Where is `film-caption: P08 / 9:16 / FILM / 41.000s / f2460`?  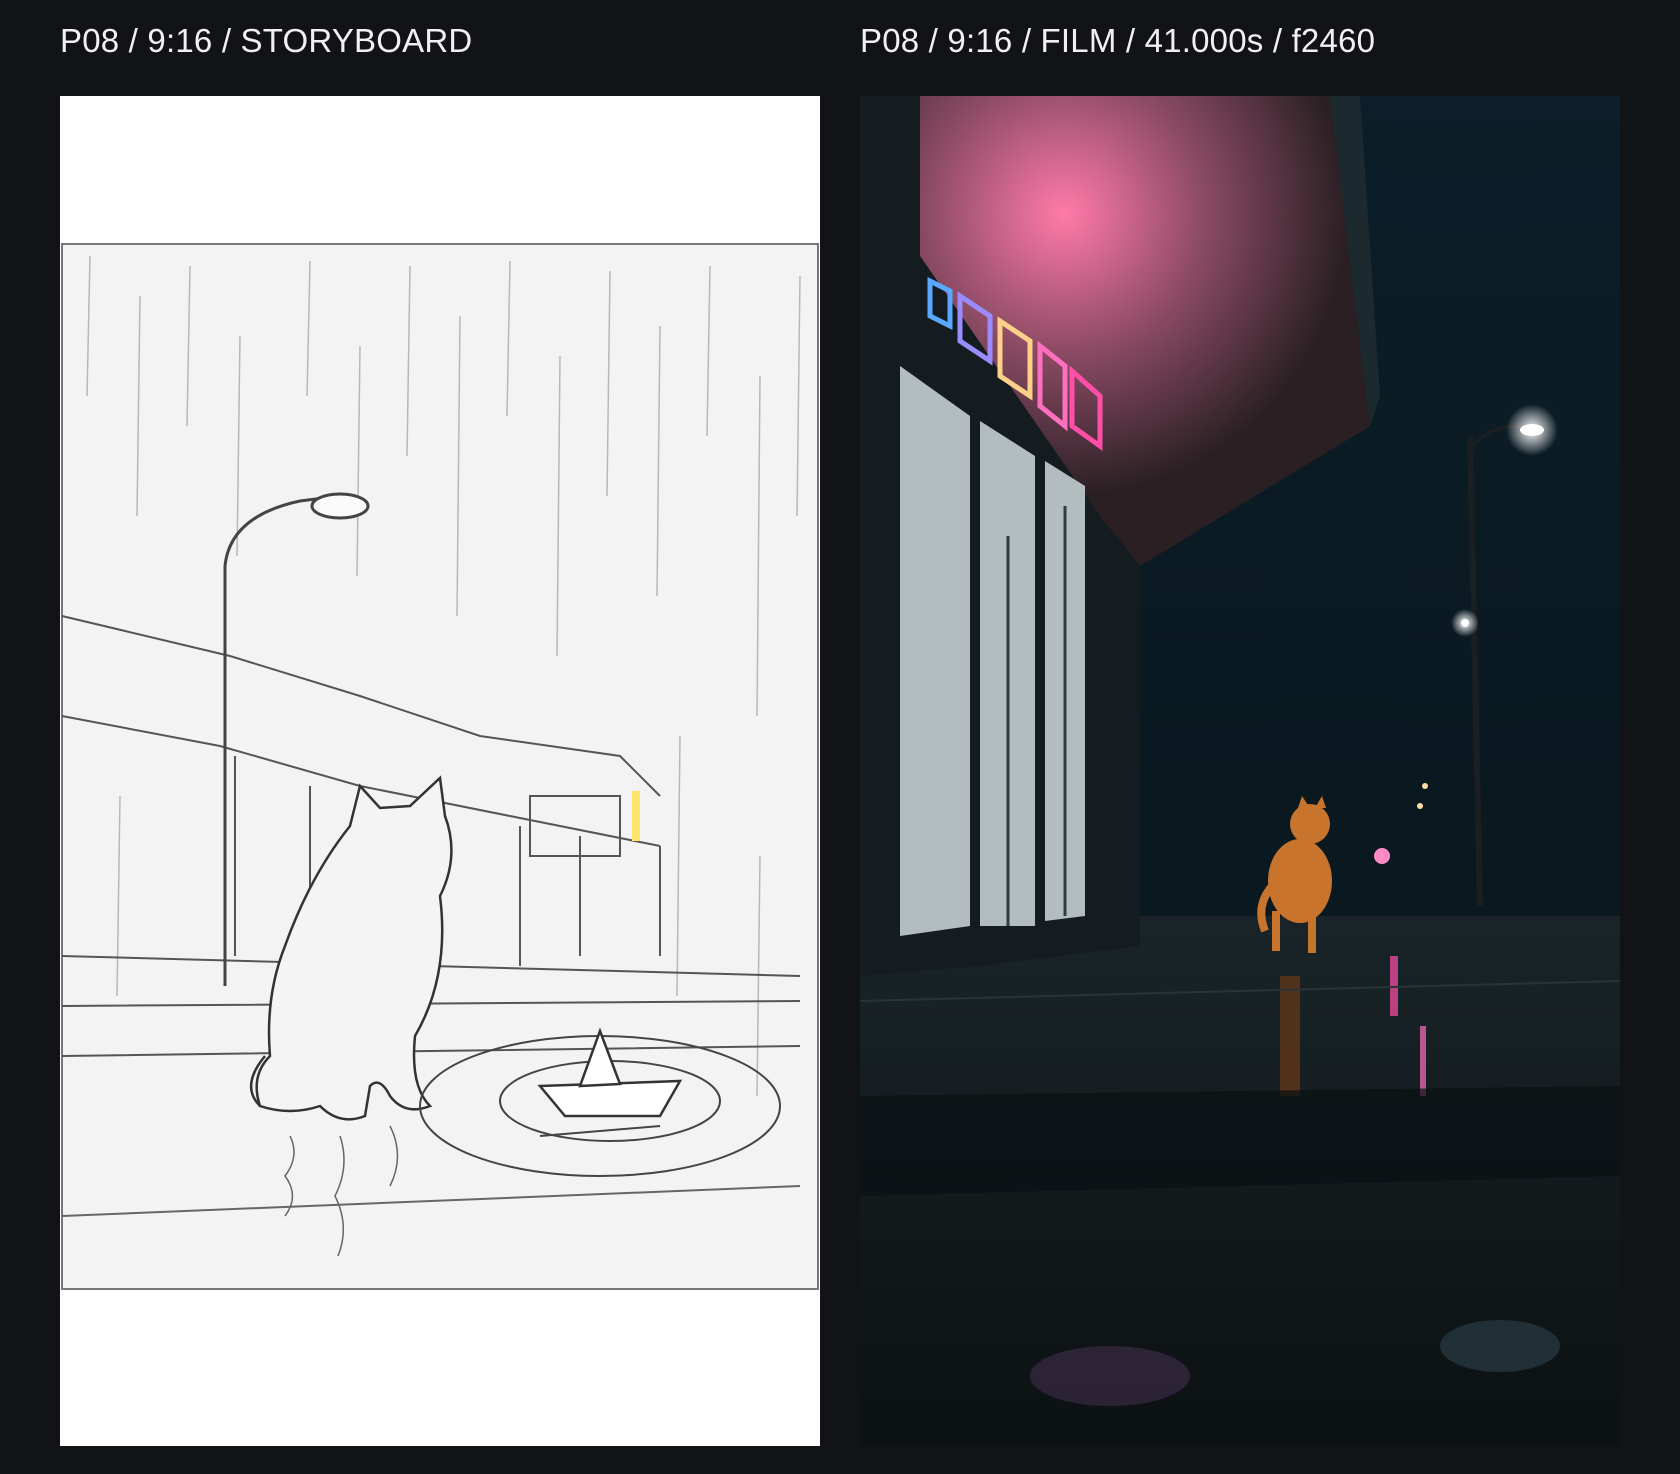 film-caption: P08 / 9:16 / FILM / 41.000s / f2460 is located at coordinates (1118, 40).